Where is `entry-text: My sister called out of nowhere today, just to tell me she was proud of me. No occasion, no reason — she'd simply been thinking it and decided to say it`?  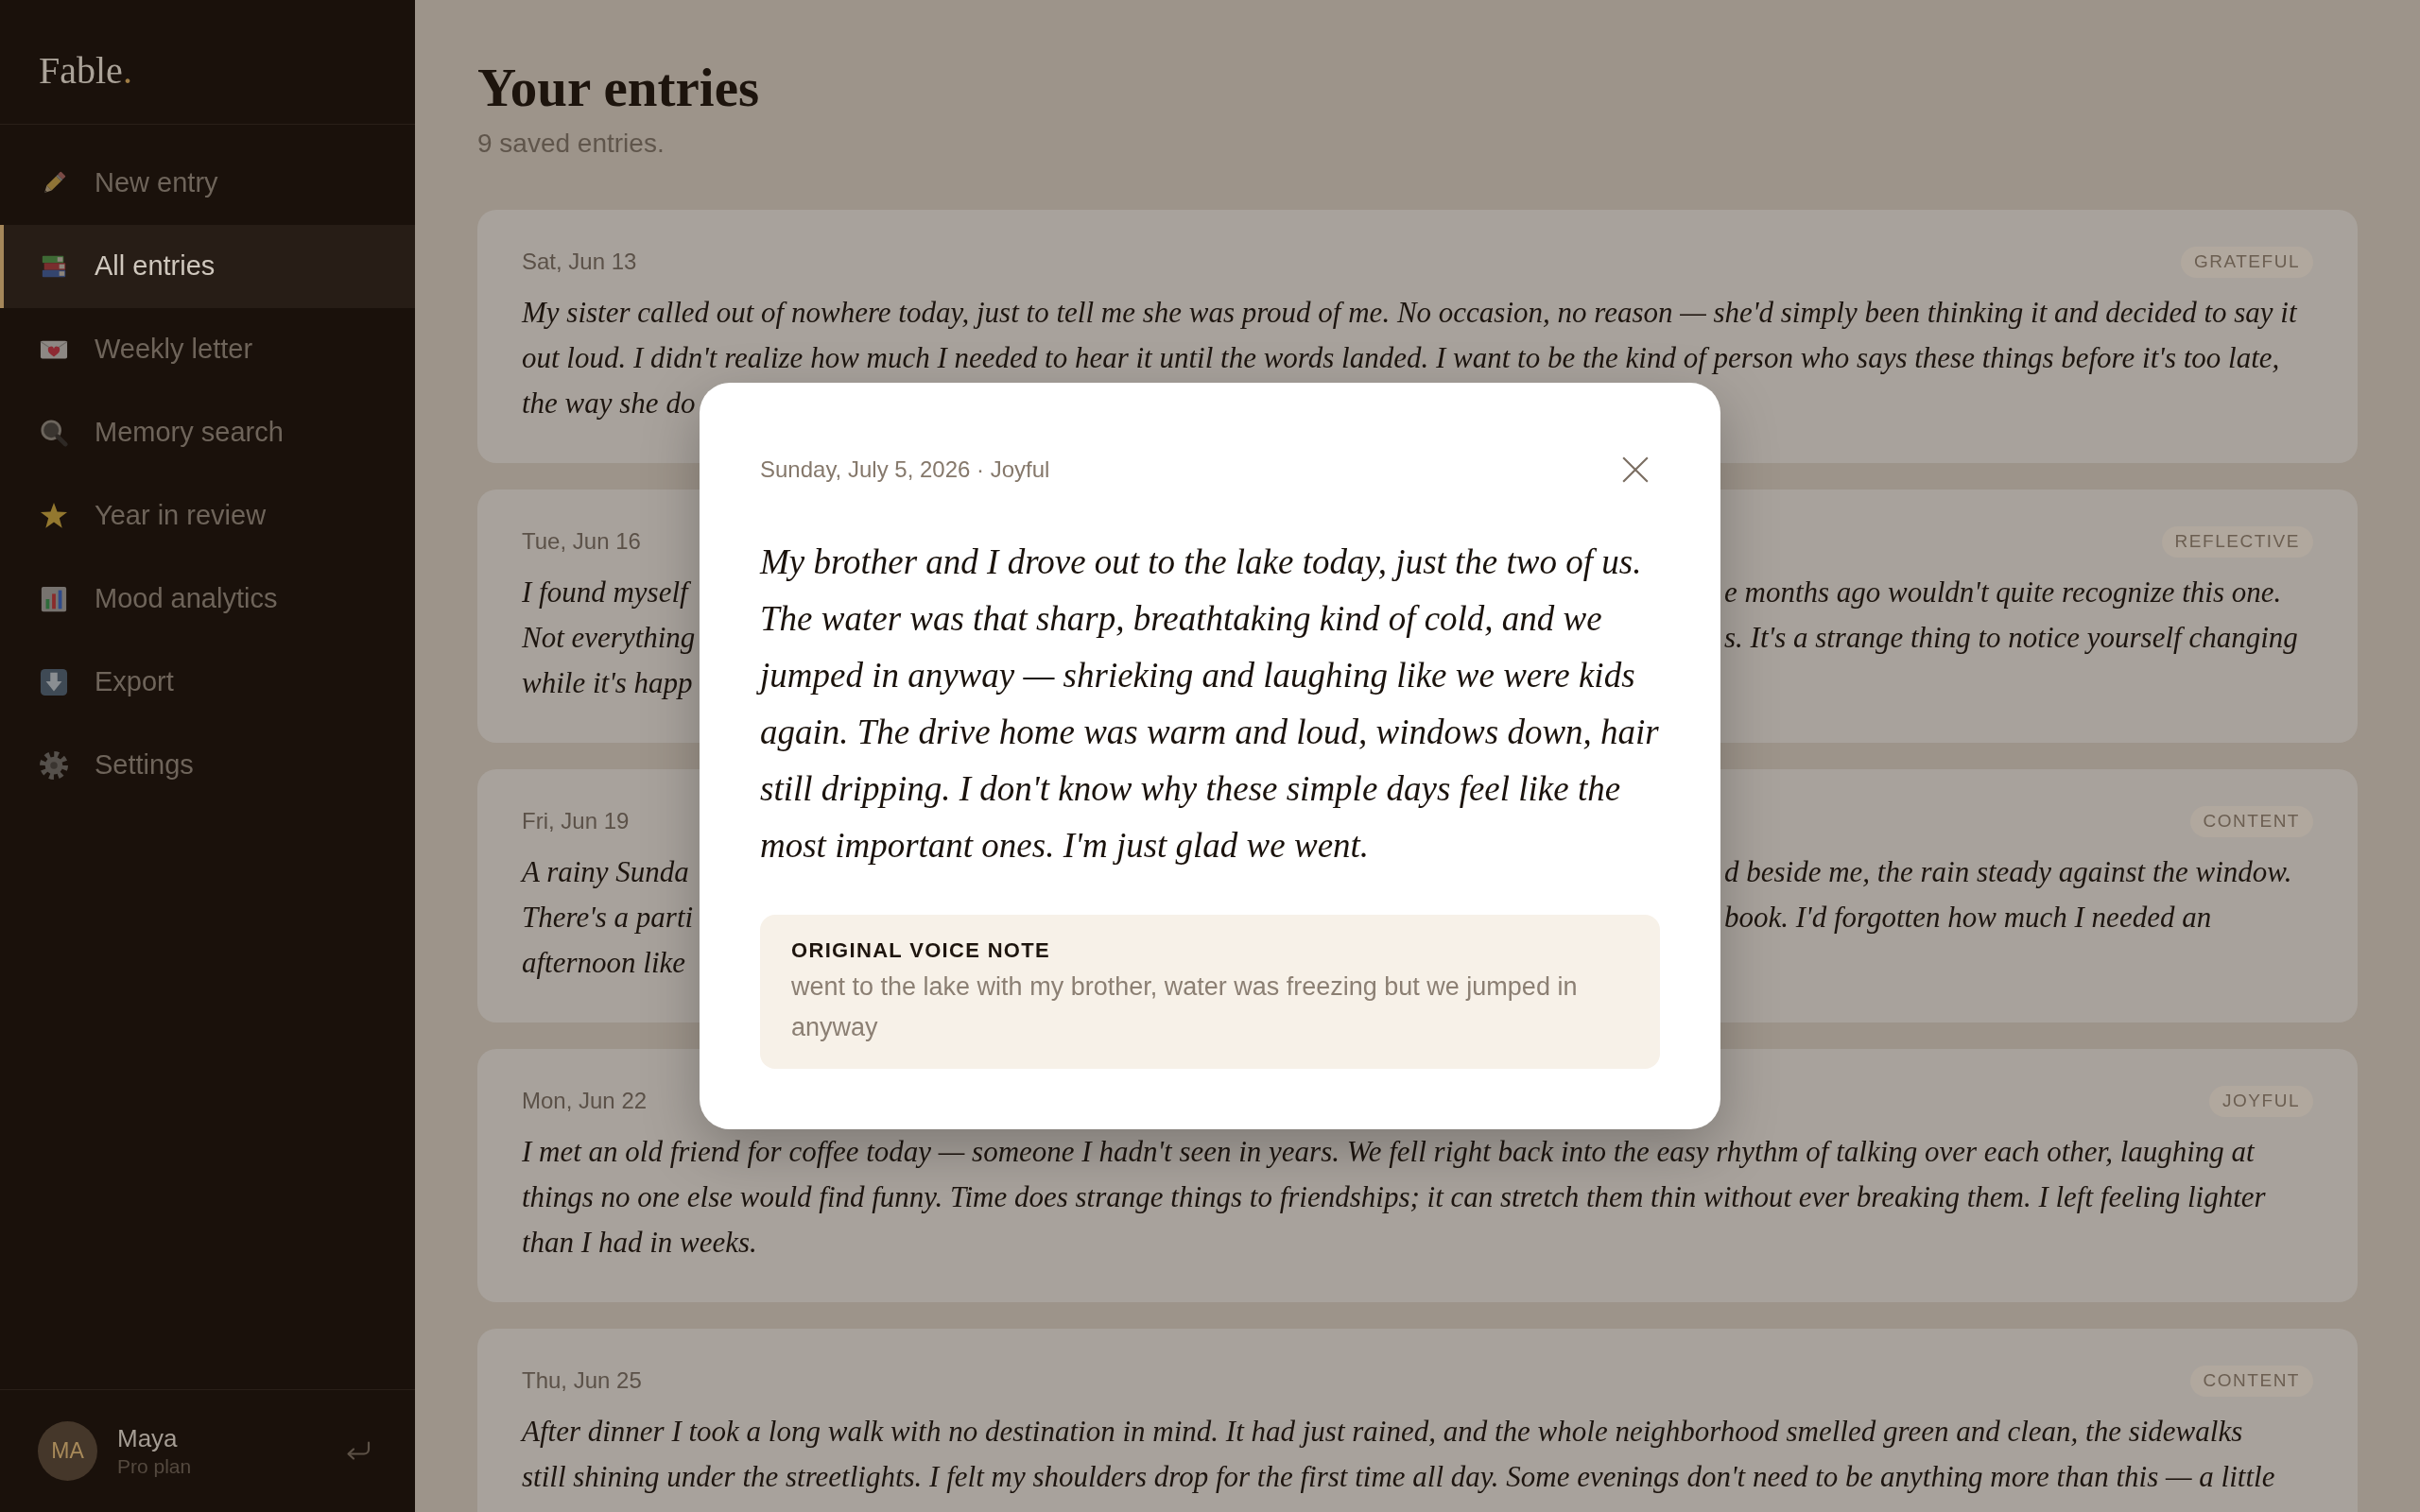 entry-text: My sister called out of nowhere today, just to tell me she was proud of me. No occasion, no reason — she'd simply been thinking it and decided to say it is located at coordinates (1409, 313).